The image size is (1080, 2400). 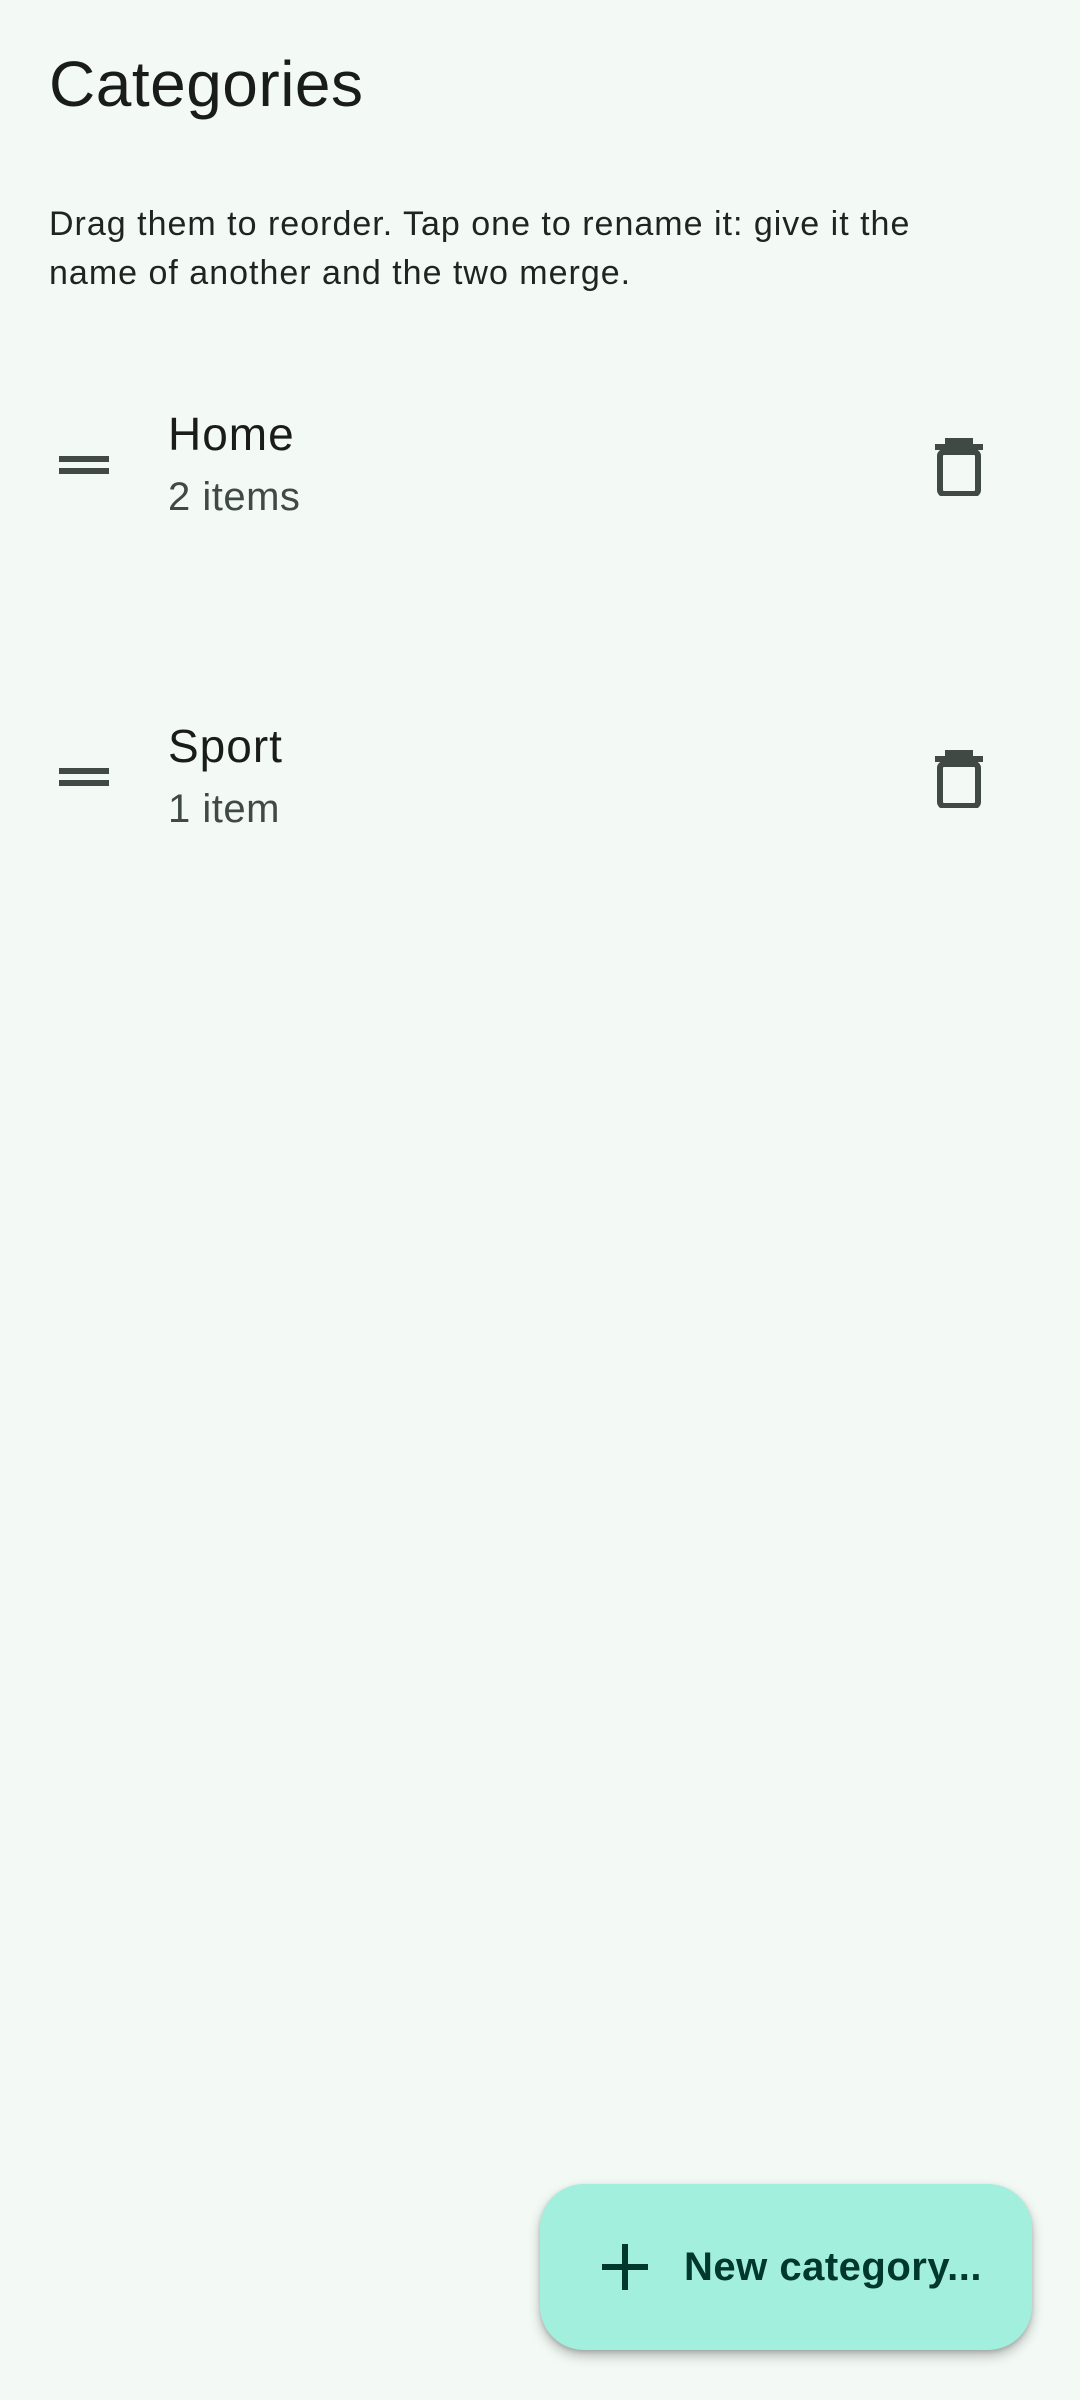 What do you see at coordinates (540, 466) in the screenshot?
I see `category-row-home: Home 2 items` at bounding box center [540, 466].